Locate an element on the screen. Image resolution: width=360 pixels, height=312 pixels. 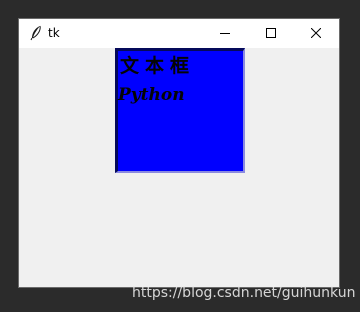
close-icon is located at coordinates (316, 33).